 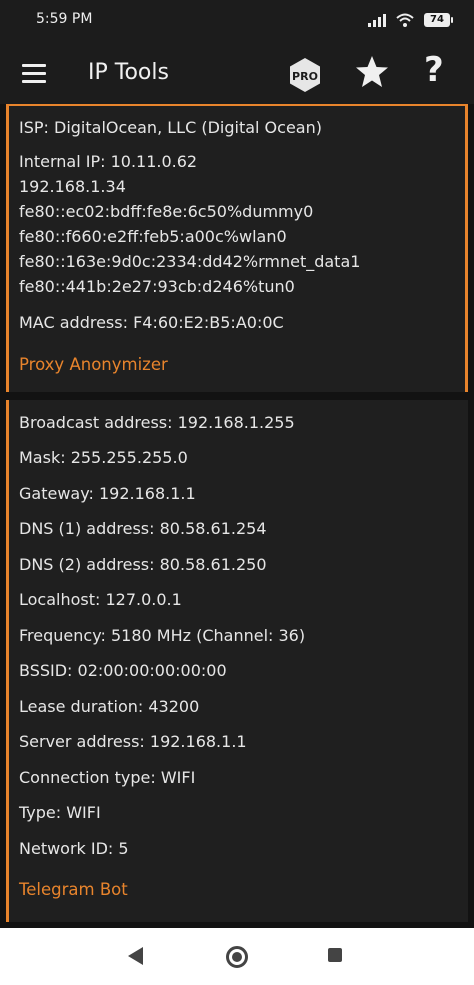 What do you see at coordinates (190, 261) in the screenshot?
I see `ip-address-line: fe80::163e:9d0c:2334:dd42%rmnet_data1` at bounding box center [190, 261].